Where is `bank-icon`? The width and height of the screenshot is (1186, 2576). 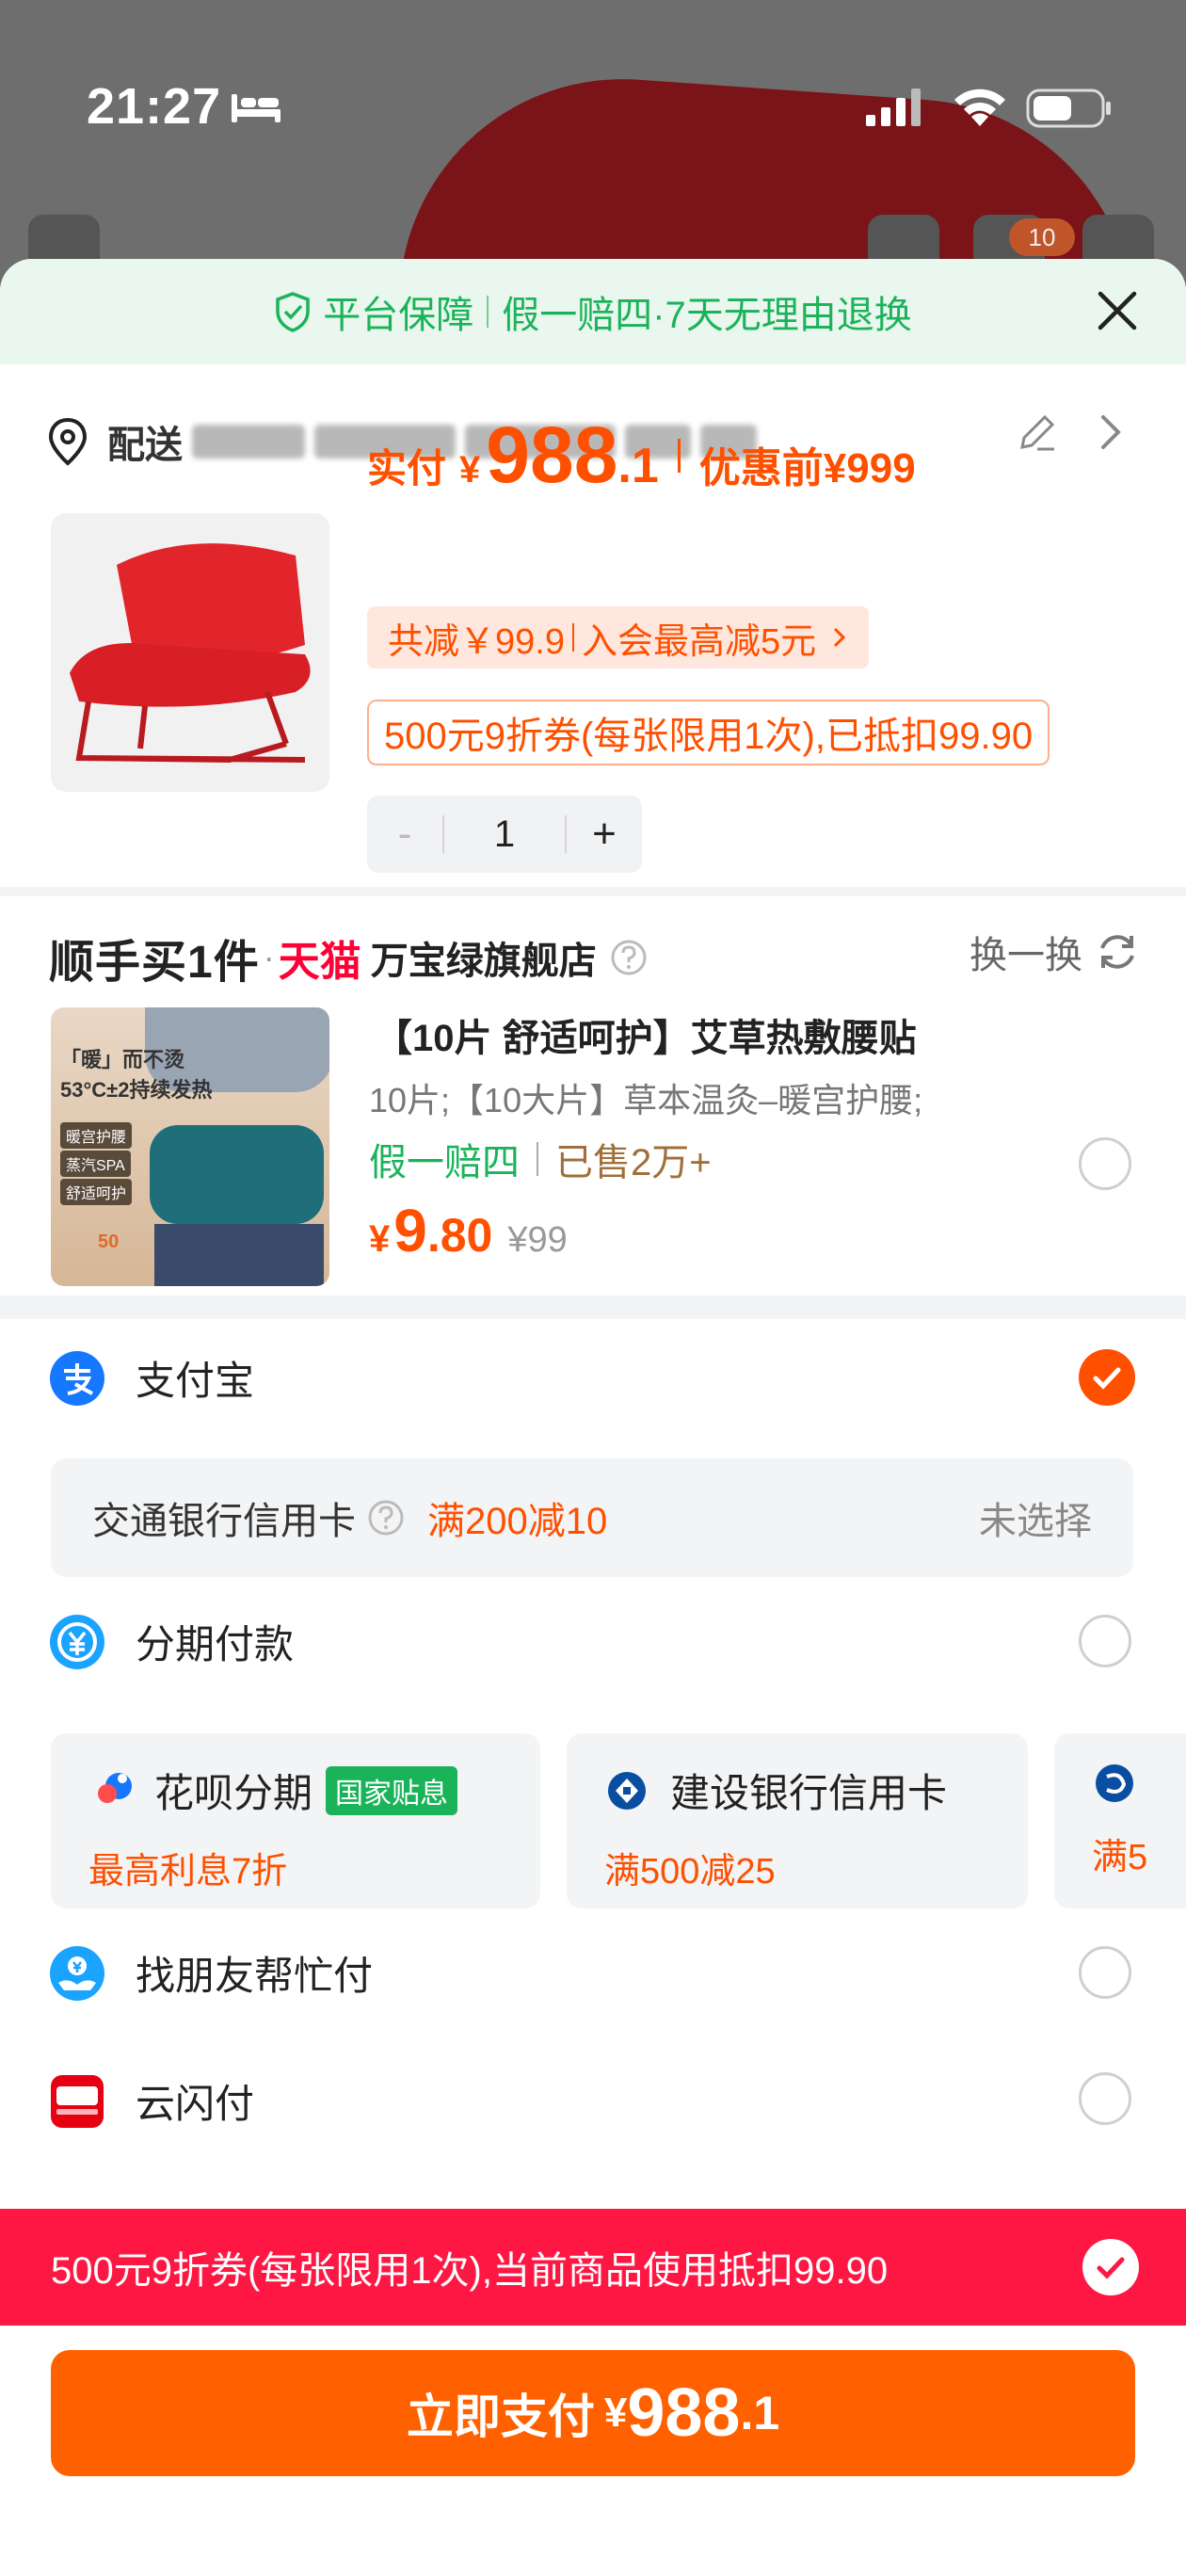 bank-icon is located at coordinates (1114, 1783).